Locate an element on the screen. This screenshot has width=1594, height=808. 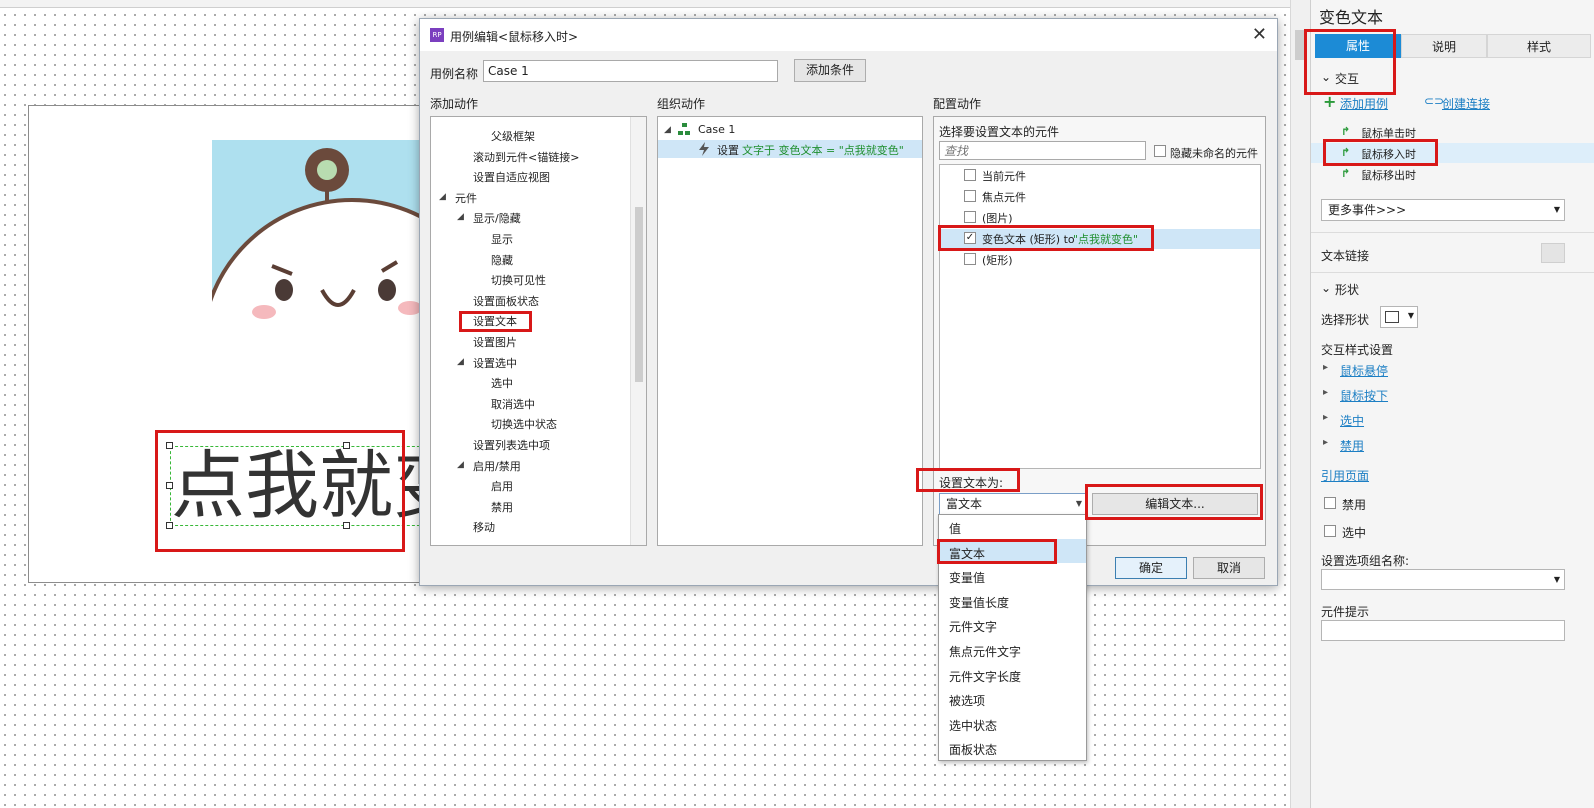
action-tree-item: 设置文本 is located at coordinates (495, 321).